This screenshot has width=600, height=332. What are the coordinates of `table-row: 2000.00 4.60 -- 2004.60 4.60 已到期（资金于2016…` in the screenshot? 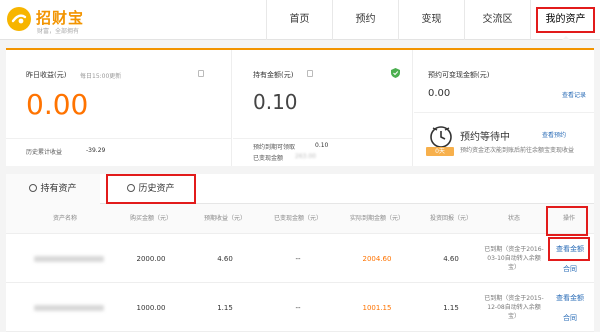 It's located at (300, 259).